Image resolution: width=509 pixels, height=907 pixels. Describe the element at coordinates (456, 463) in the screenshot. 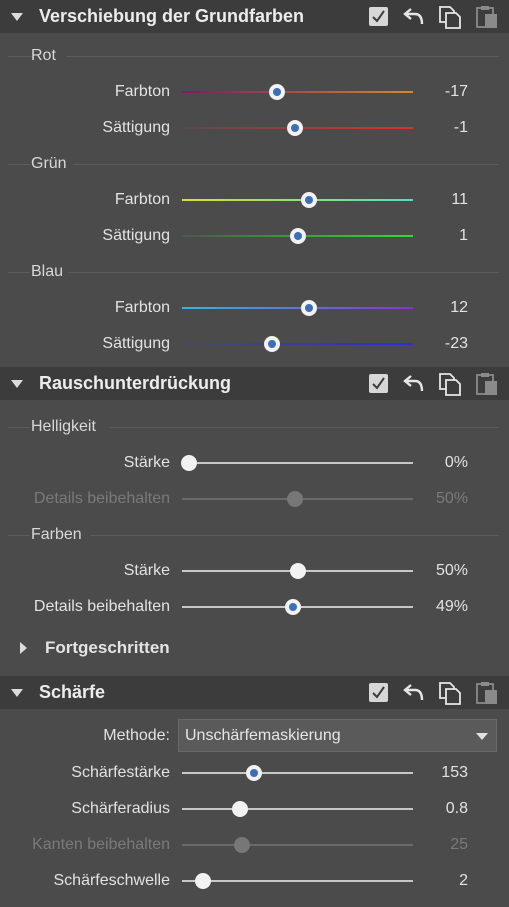

I see `slider-value: 0%` at that location.